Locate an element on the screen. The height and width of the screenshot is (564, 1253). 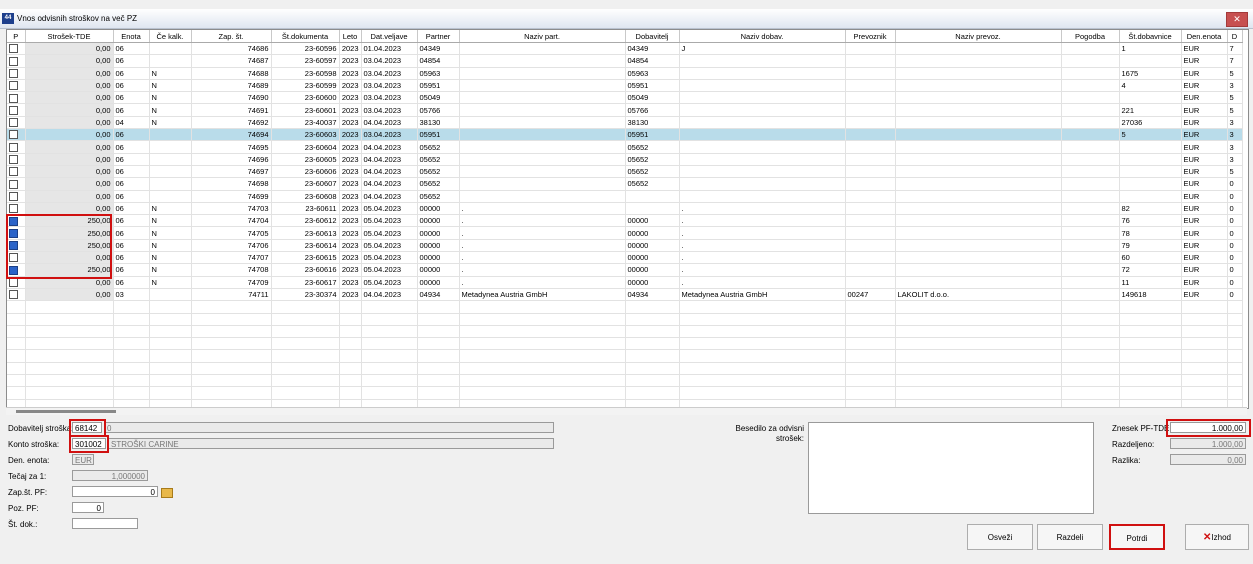
empty-cell is located at coordinates (231, 356).